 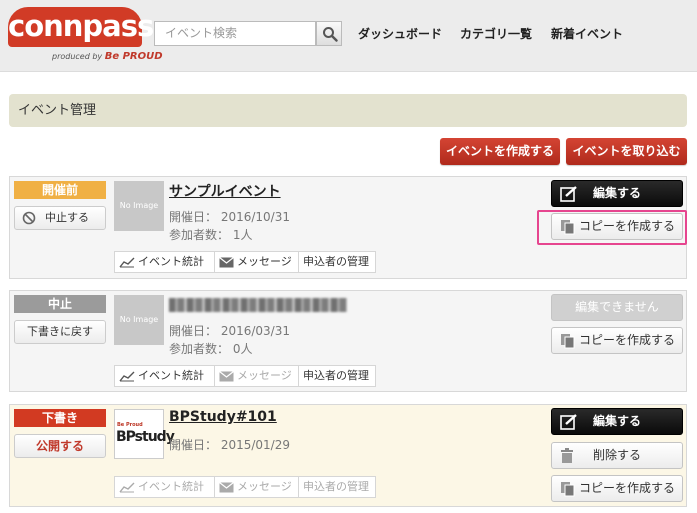 What do you see at coordinates (587, 33) in the screenshot?
I see `nav-new-events: 新着イベント` at bounding box center [587, 33].